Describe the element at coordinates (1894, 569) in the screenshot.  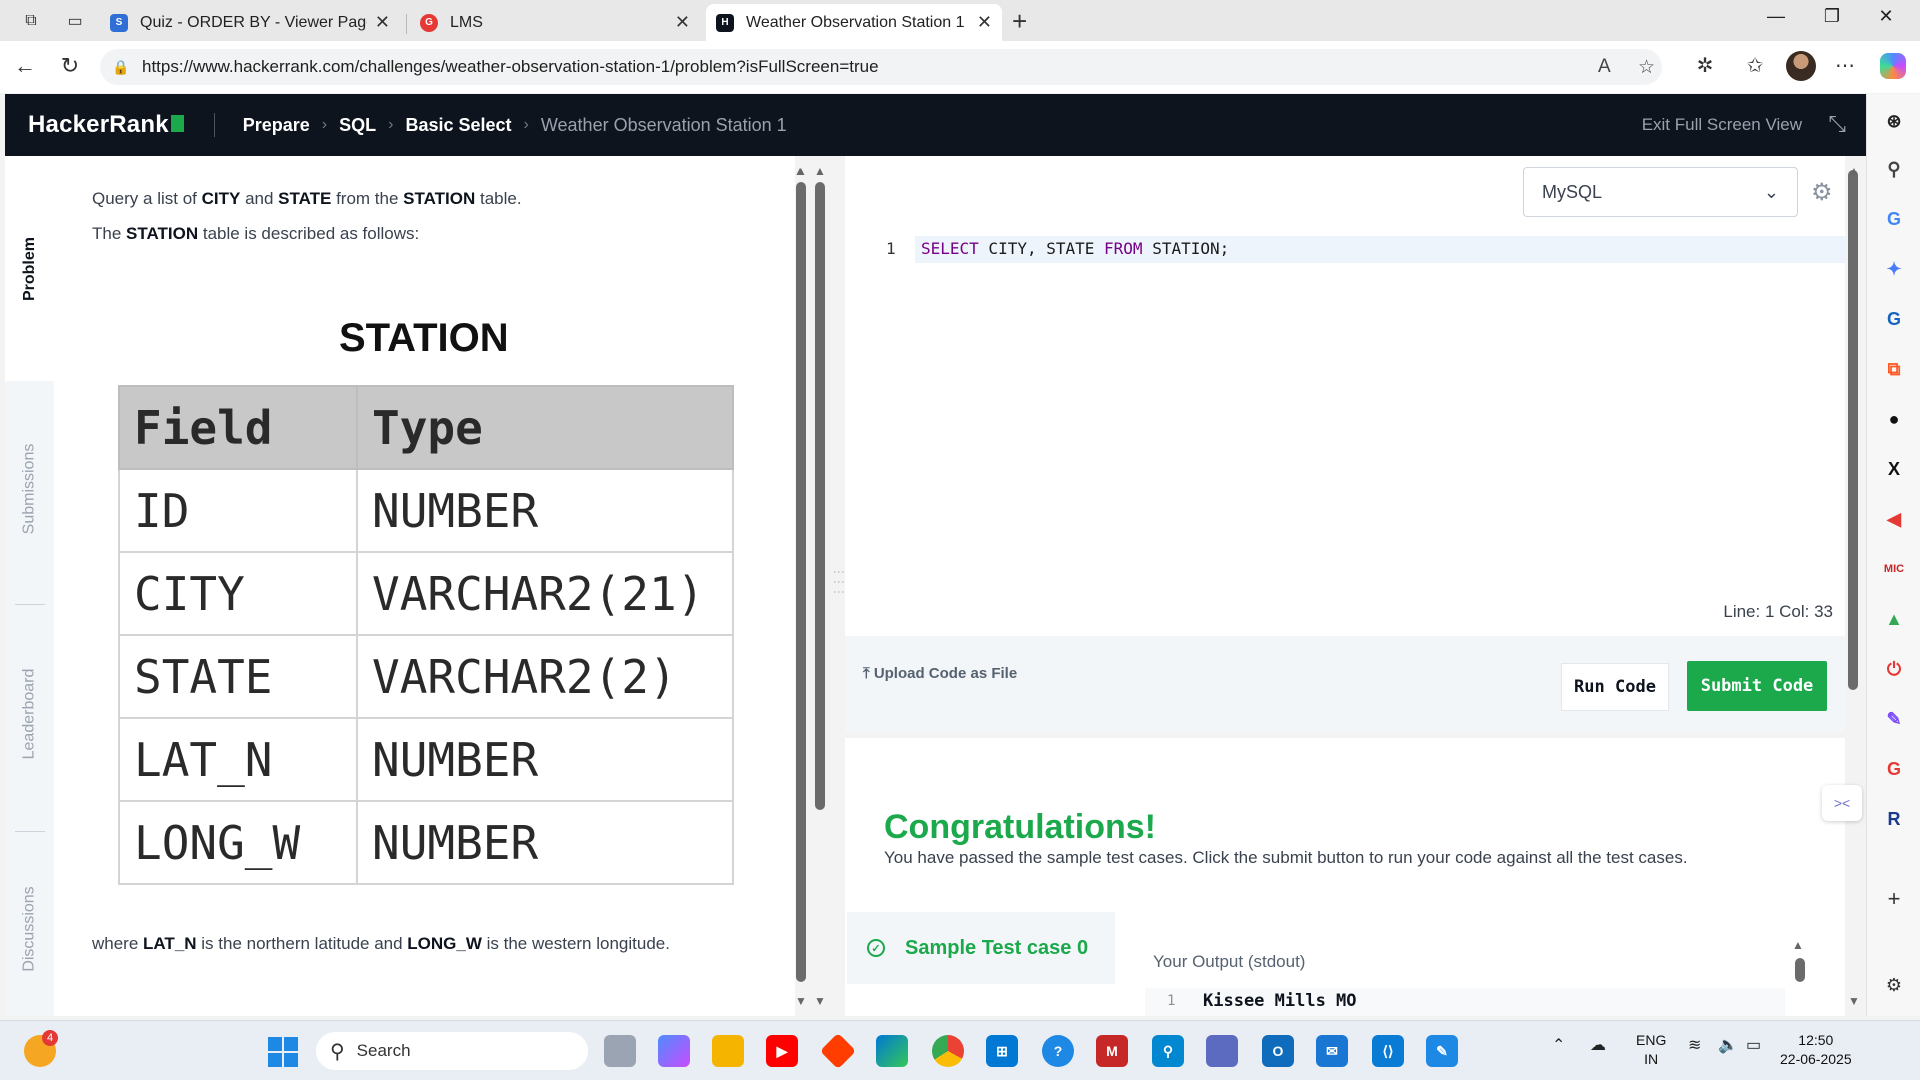
I see `mic-icon: MIC` at that location.